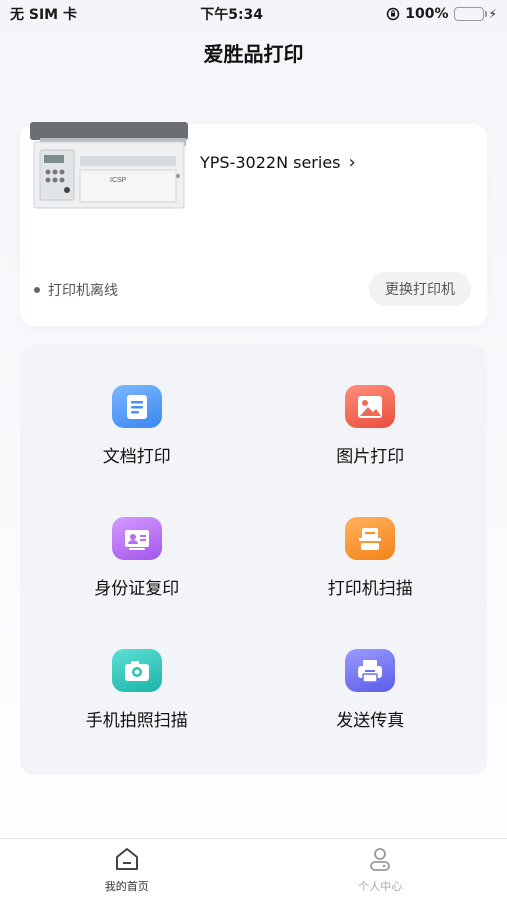  I want to click on document-icon, so click(136, 406).